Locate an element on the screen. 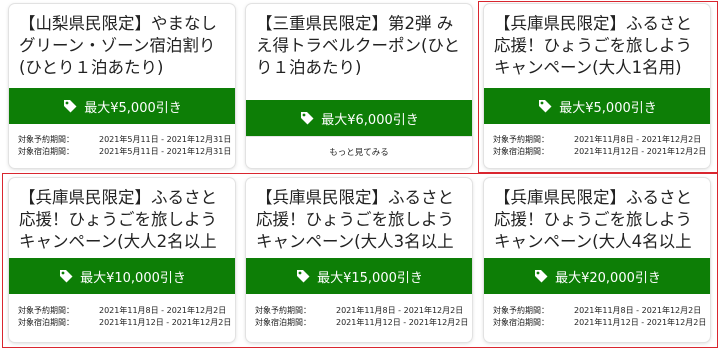 The image size is (720, 350). discount-button: 最大¥20,000引き is located at coordinates (597, 276).